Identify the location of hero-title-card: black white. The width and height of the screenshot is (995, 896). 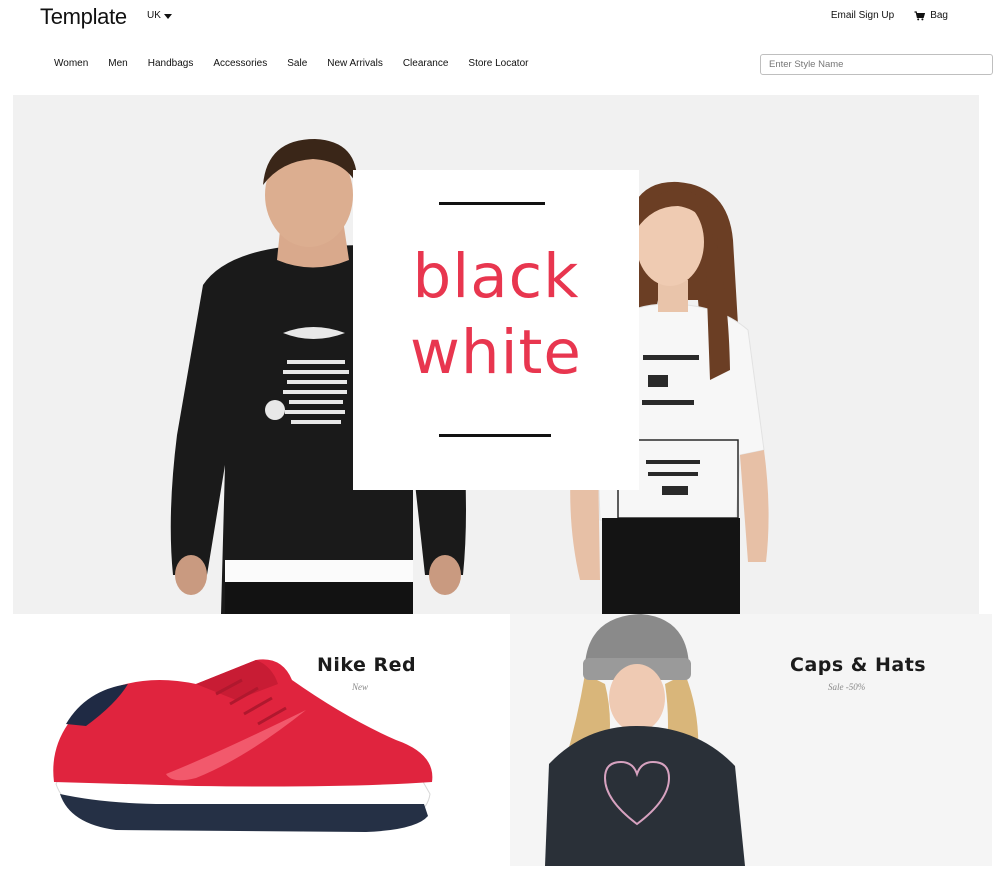
(496, 330).